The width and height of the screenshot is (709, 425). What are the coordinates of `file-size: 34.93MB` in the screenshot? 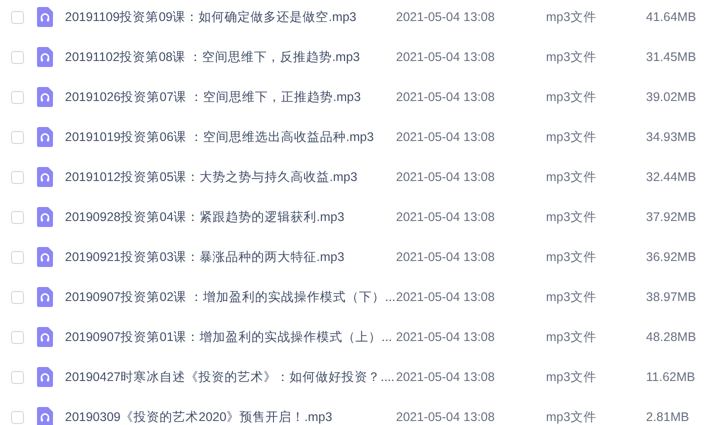 It's located at (671, 137).